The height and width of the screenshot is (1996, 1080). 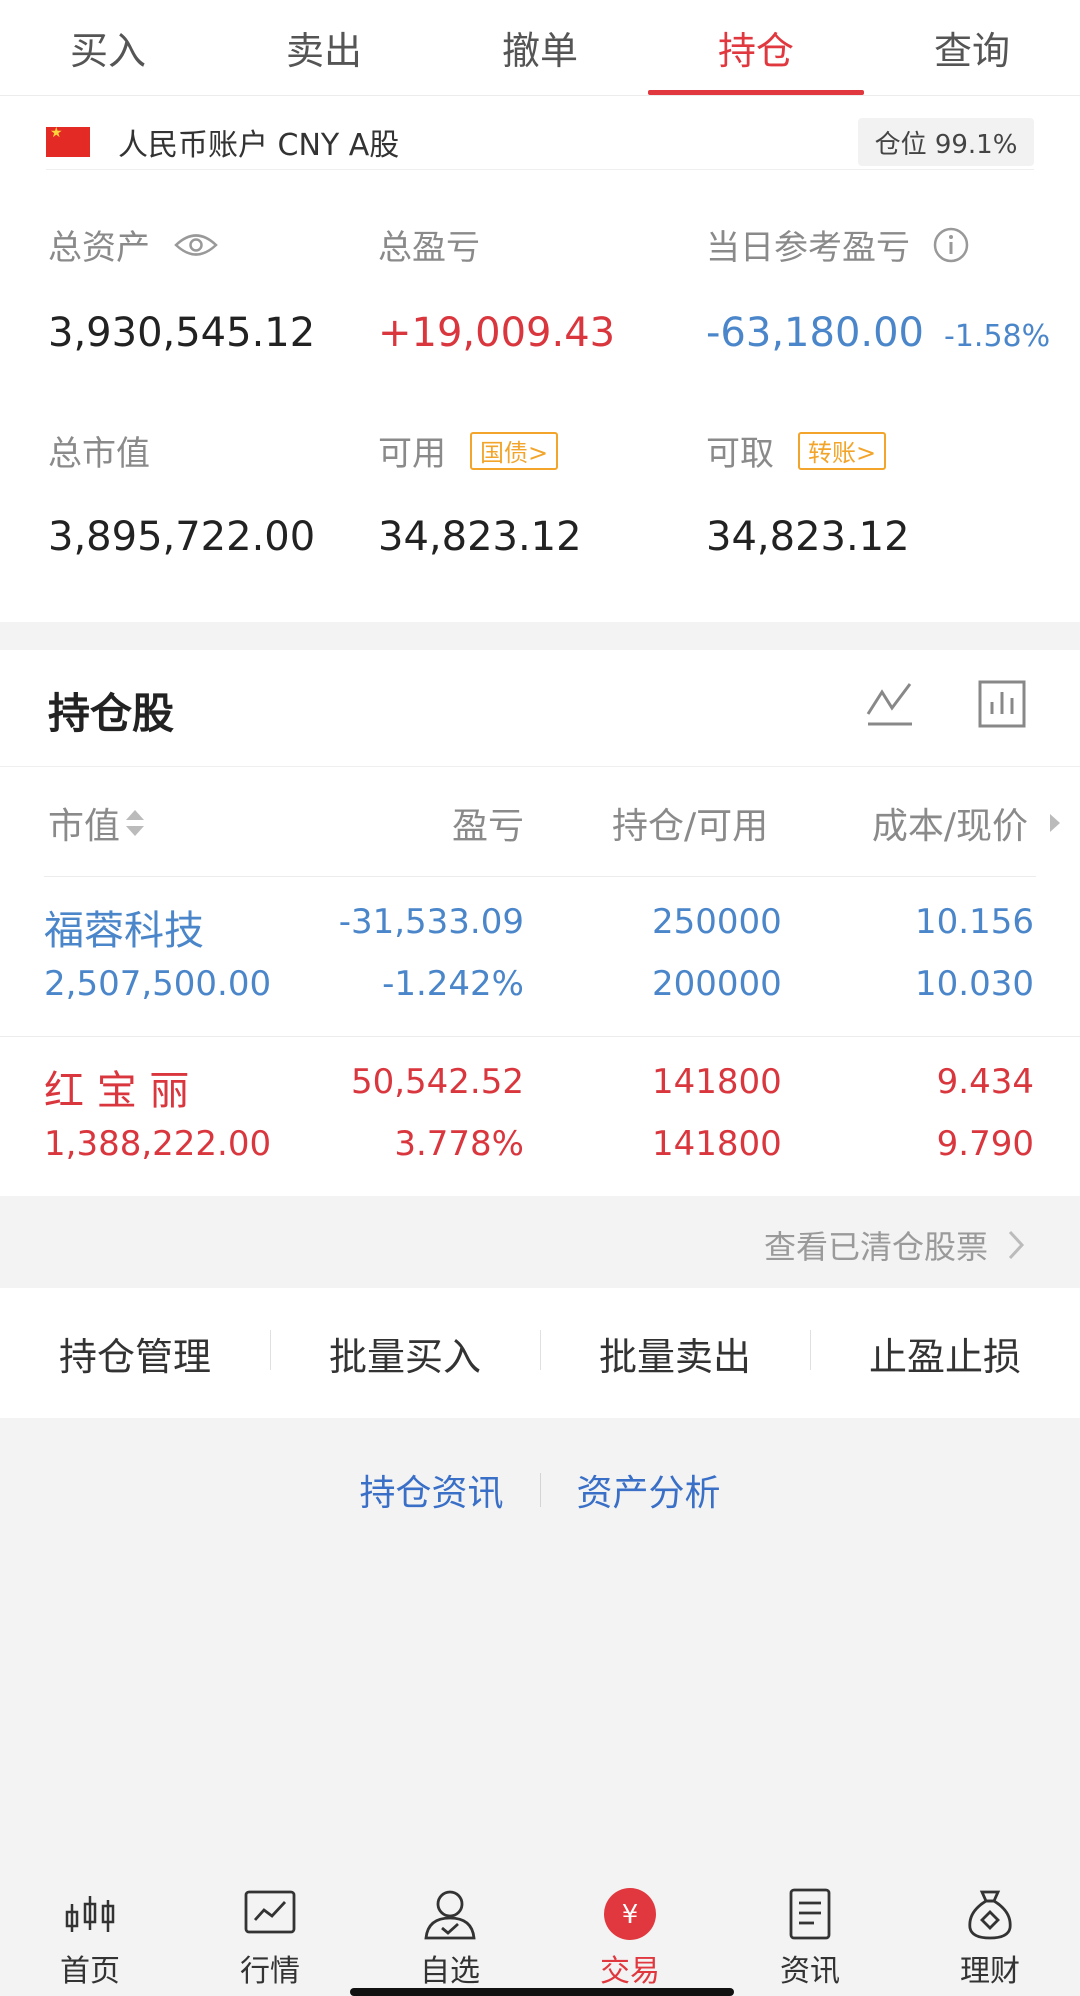 I want to click on nav-trade-label: 交易, so click(x=630, y=1971).